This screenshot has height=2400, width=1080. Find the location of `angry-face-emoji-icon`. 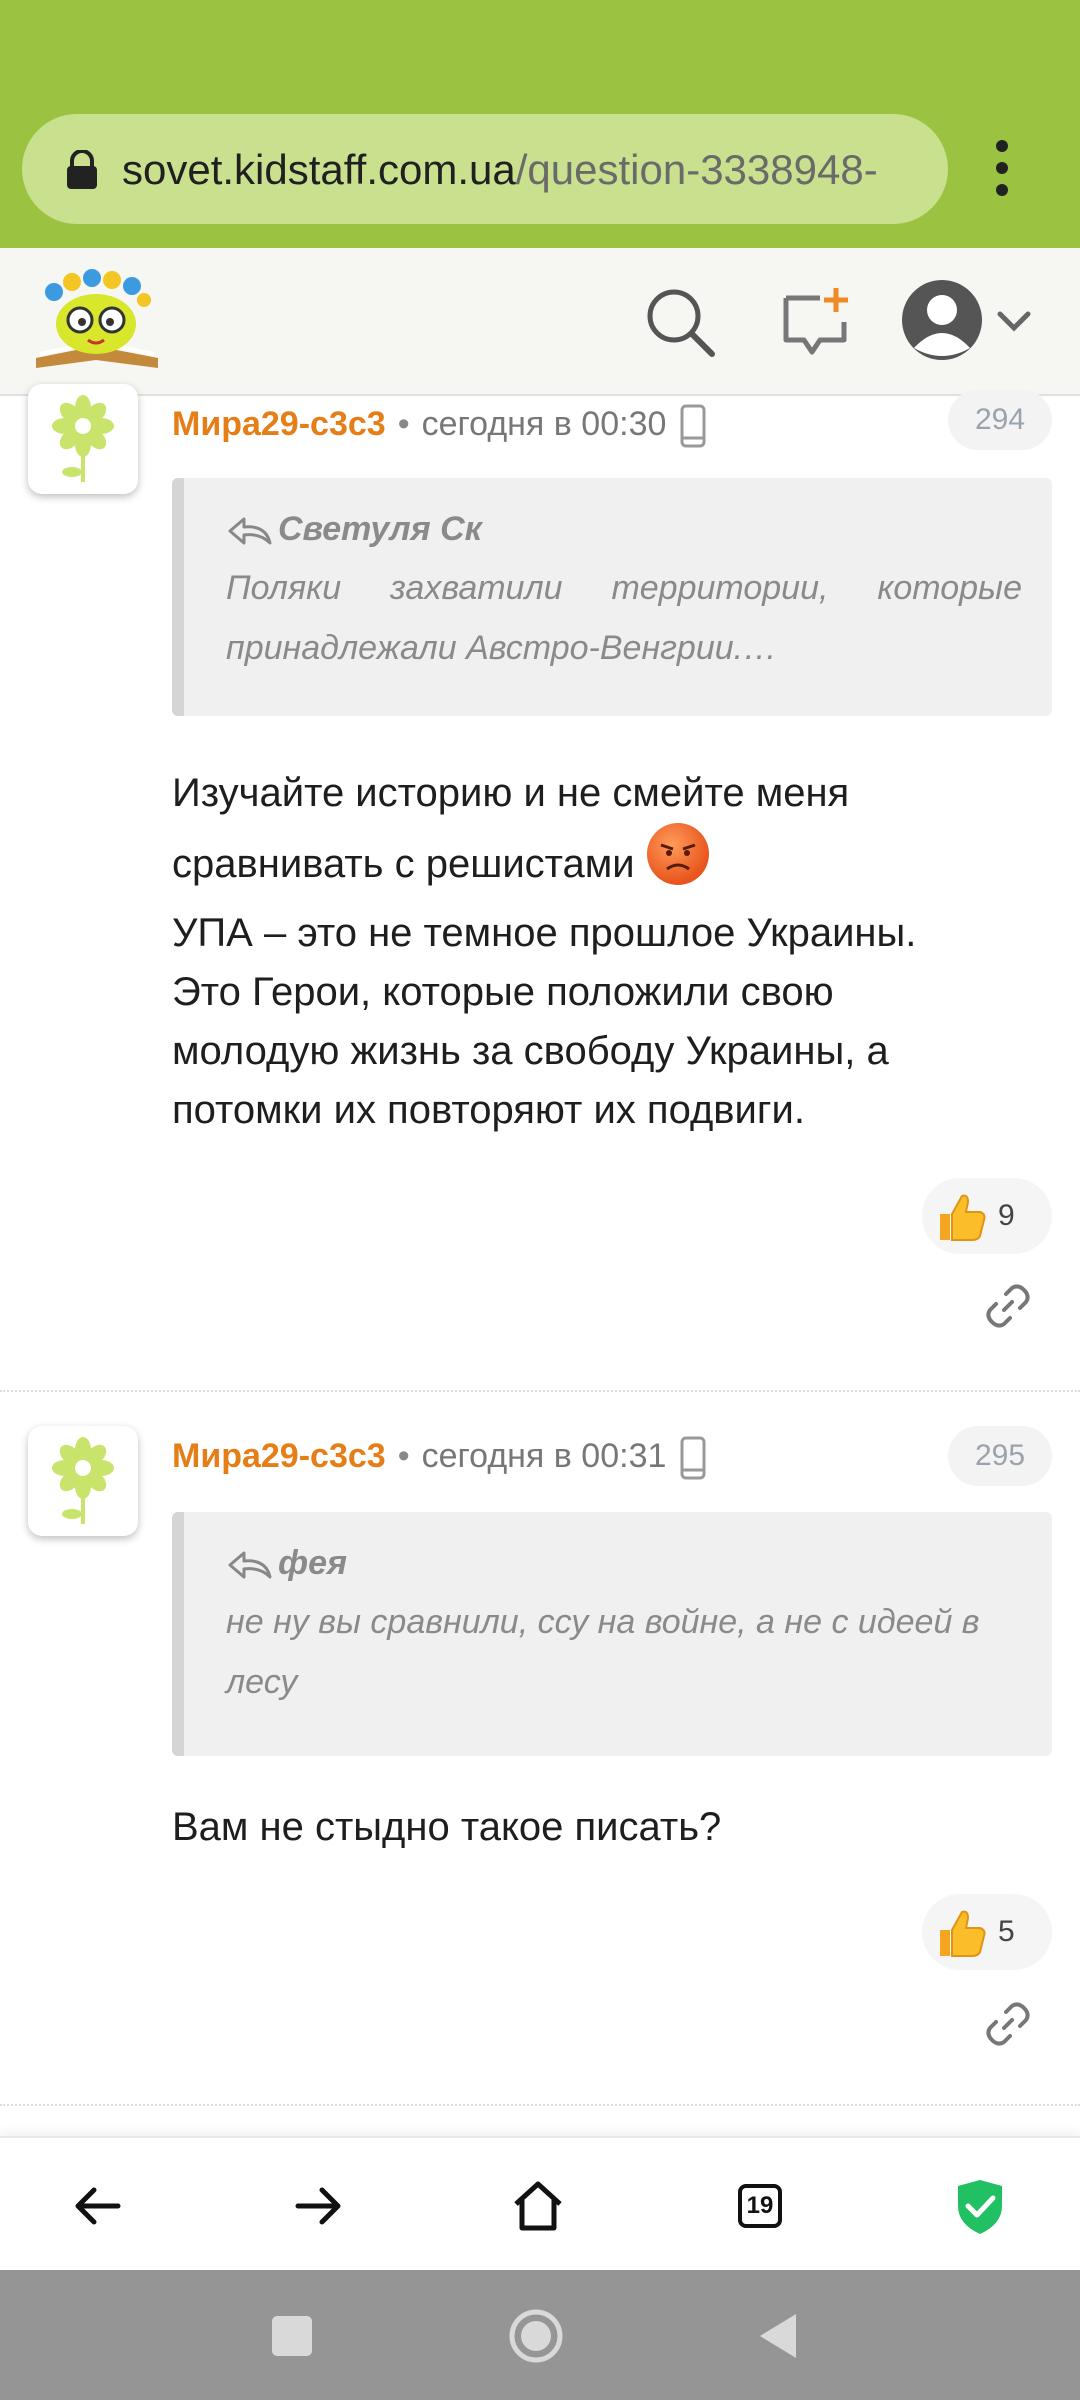

angry-face-emoji-icon is located at coordinates (677, 854).